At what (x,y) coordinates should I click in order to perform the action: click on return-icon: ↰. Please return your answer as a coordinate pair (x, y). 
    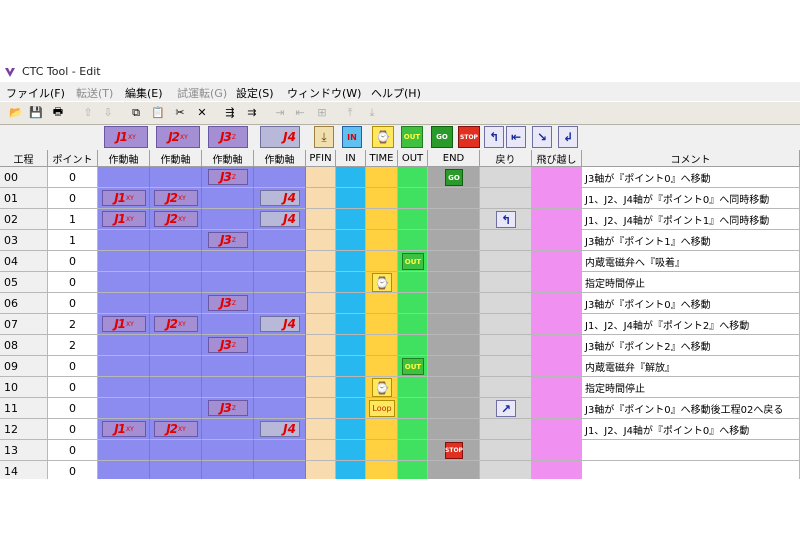
    Looking at the image, I should click on (506, 219).